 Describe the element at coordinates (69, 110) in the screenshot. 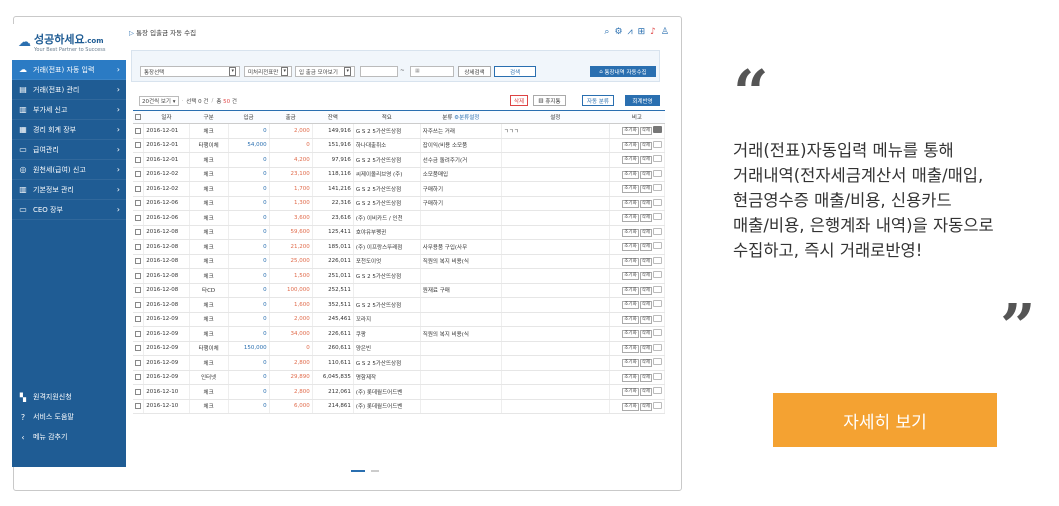

I see `sidebar-item: ▥ 부가세 신고 ›` at that location.